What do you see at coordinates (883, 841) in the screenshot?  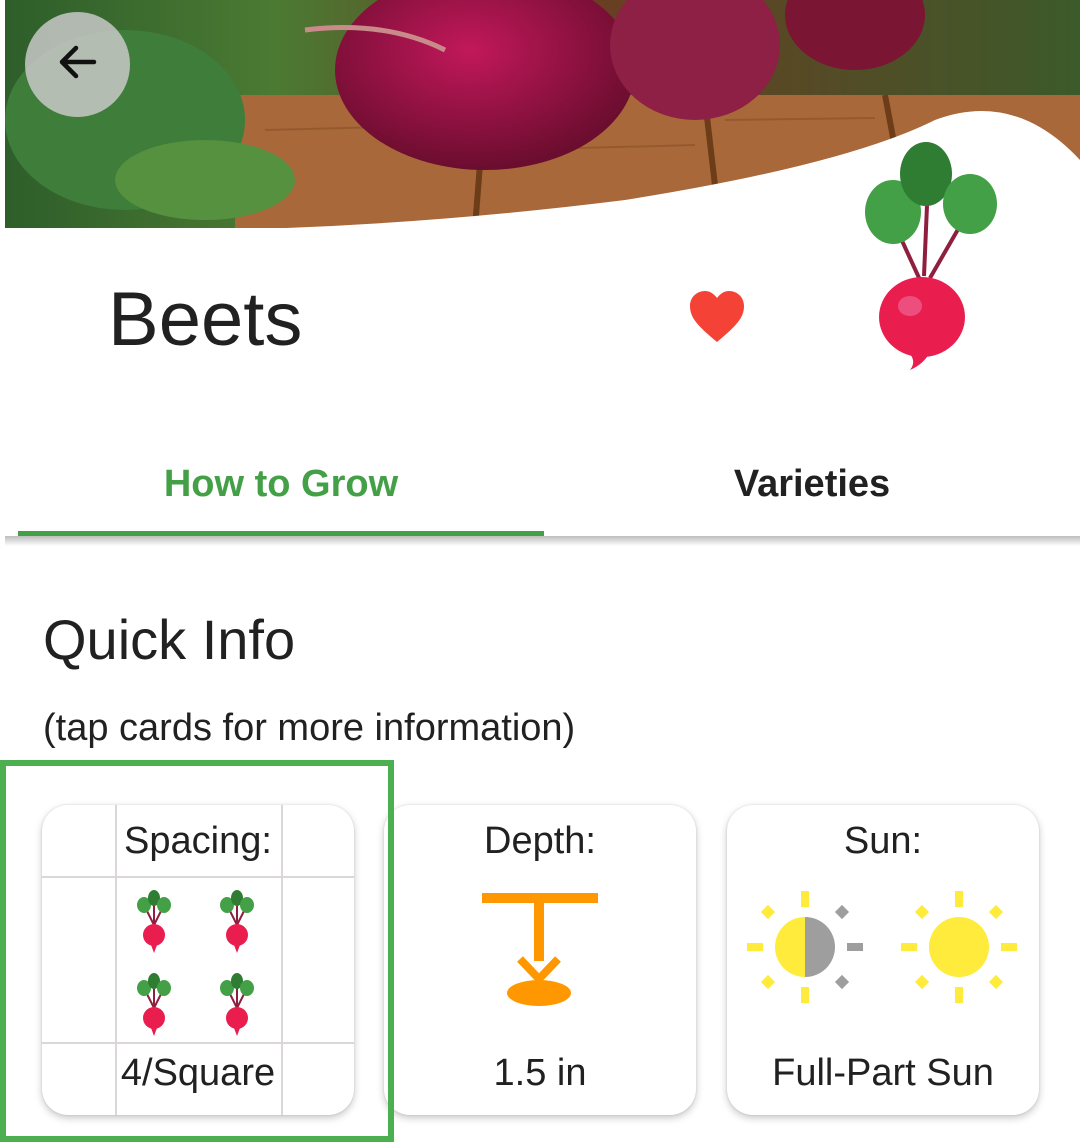 I see `sun-label: Sun:` at bounding box center [883, 841].